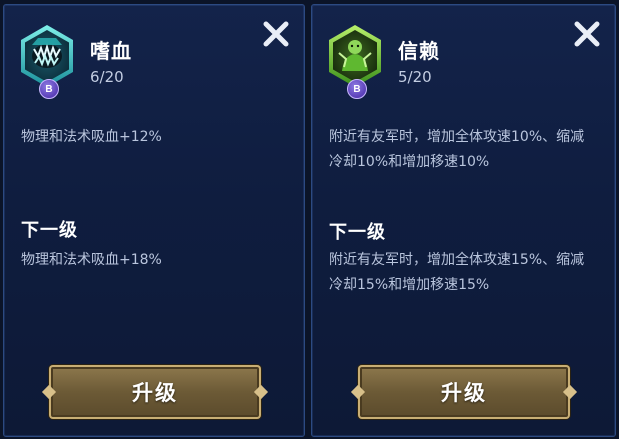 This screenshot has height=439, width=619. What do you see at coordinates (457, 272) in the screenshot?
I see `next-level-effect: 附近有友军时，增加全体攻速15%、缩减冷却15%和增加移速15%` at bounding box center [457, 272].